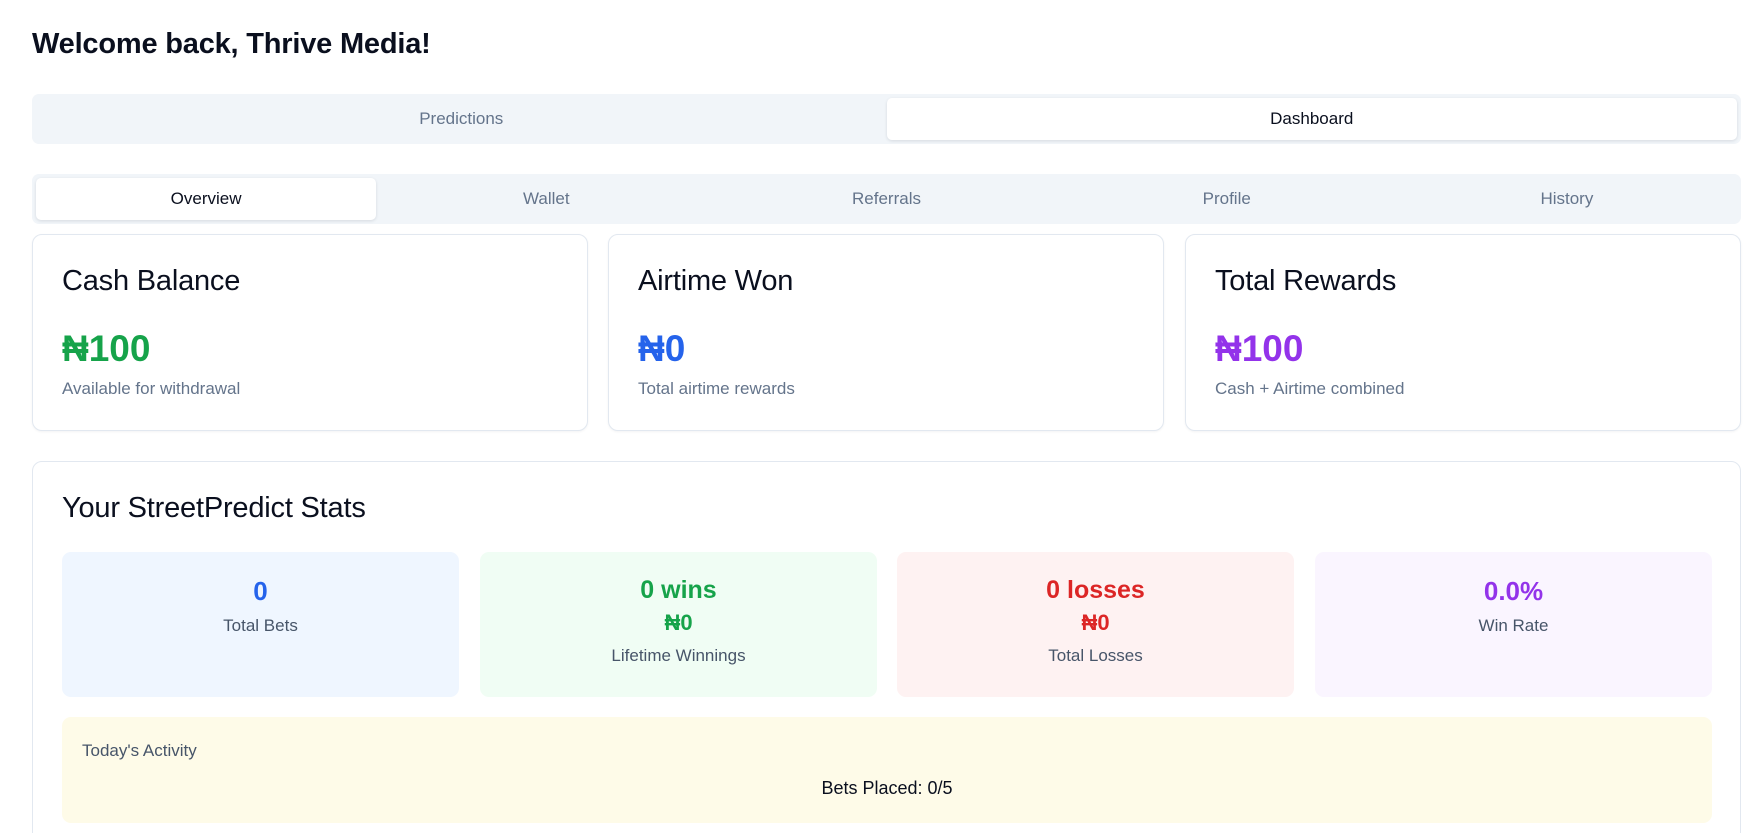 Image resolution: width=1756 pixels, height=833 pixels. I want to click on losses-count: 0 losses, so click(1095, 590).